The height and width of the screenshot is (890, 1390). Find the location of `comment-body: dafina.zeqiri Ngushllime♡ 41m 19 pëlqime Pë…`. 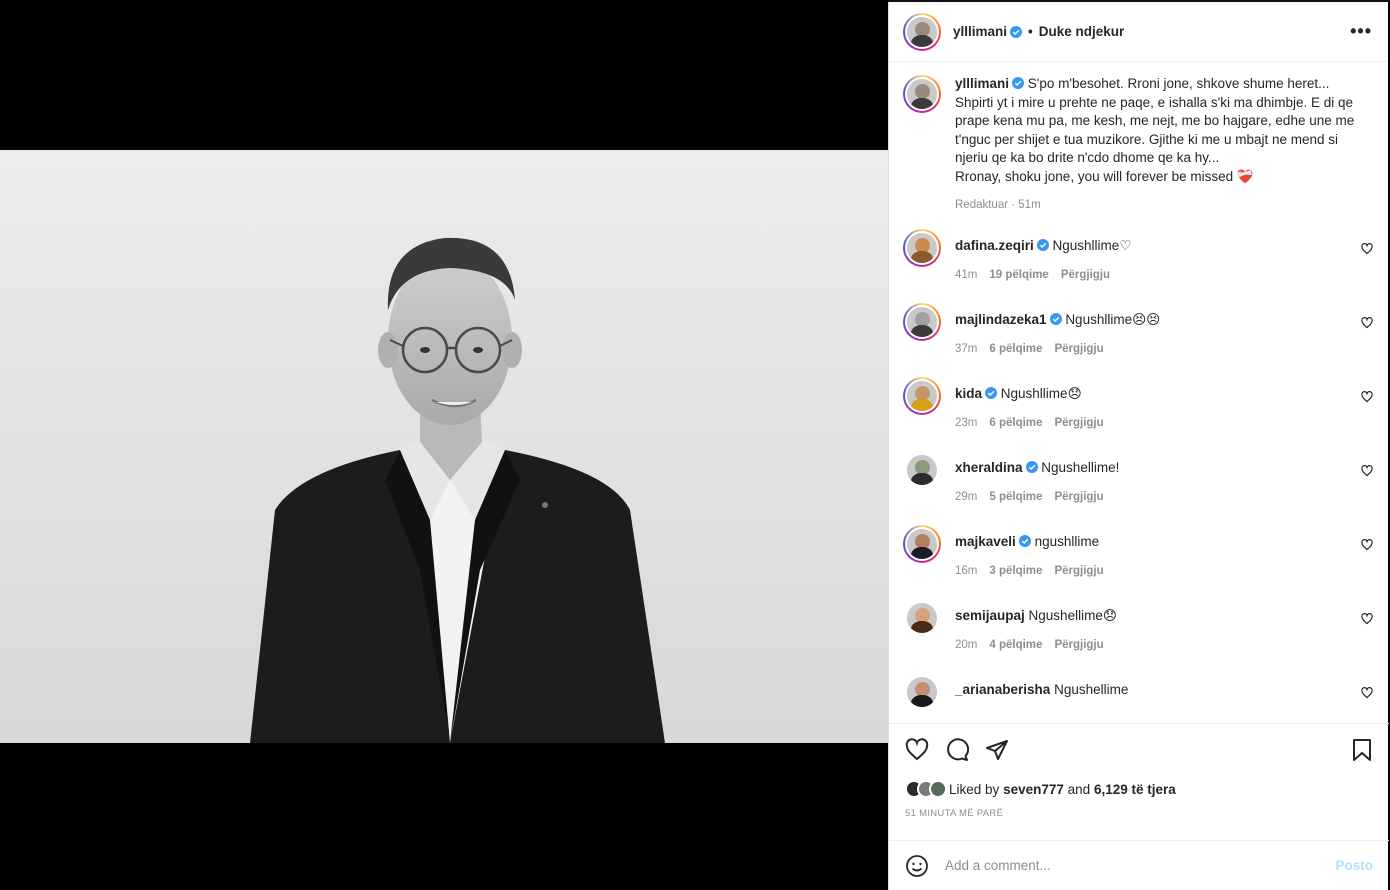

comment-body: dafina.zeqiri Ngushllime♡ 41m 19 pëlqime Pë… is located at coordinates (1150, 266).